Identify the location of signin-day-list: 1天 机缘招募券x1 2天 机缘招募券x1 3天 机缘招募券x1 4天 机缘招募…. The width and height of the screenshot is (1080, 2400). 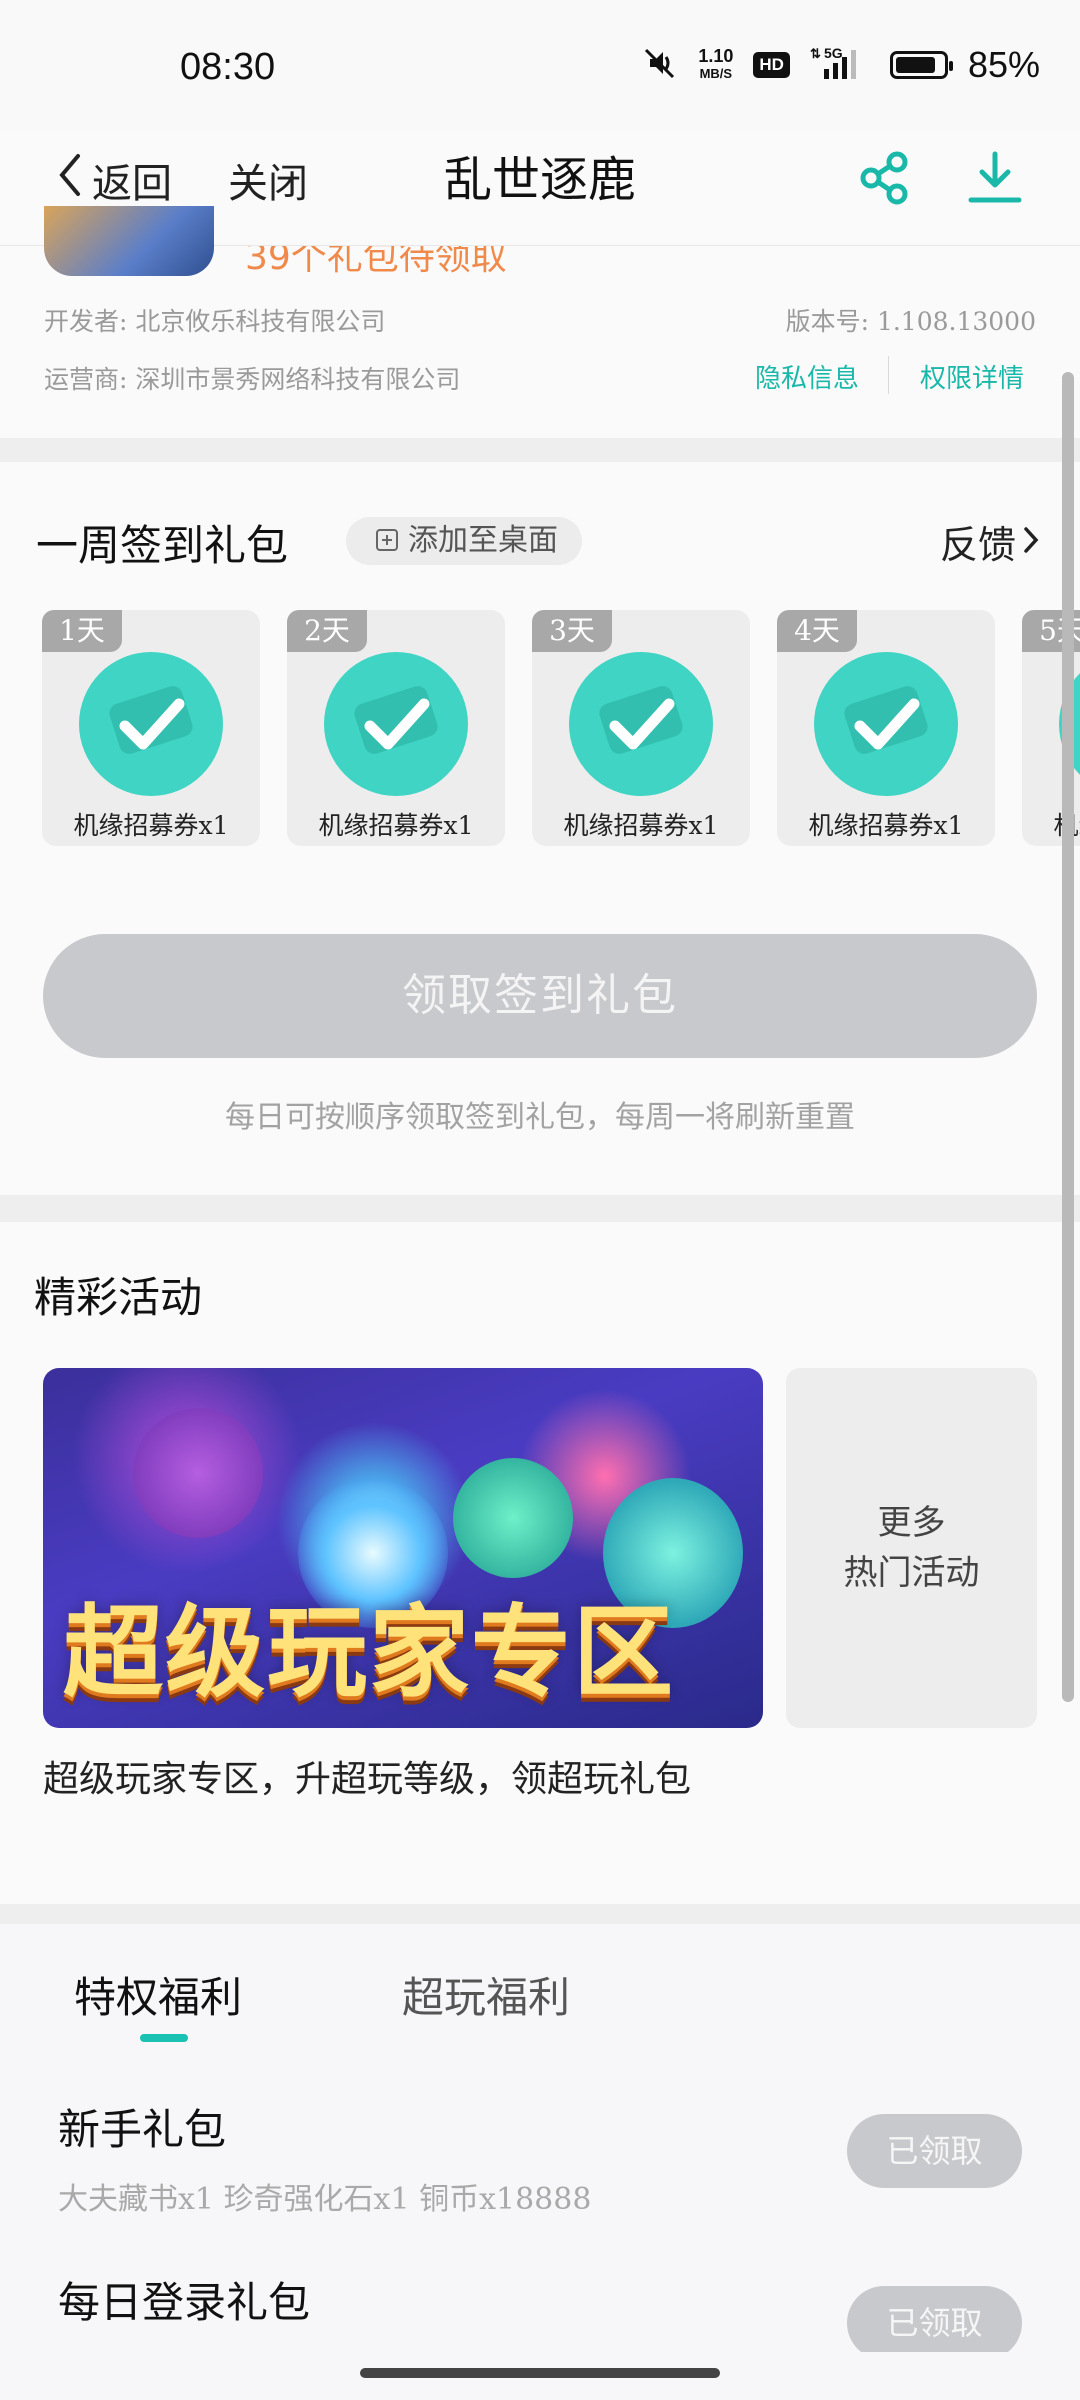
(561, 728).